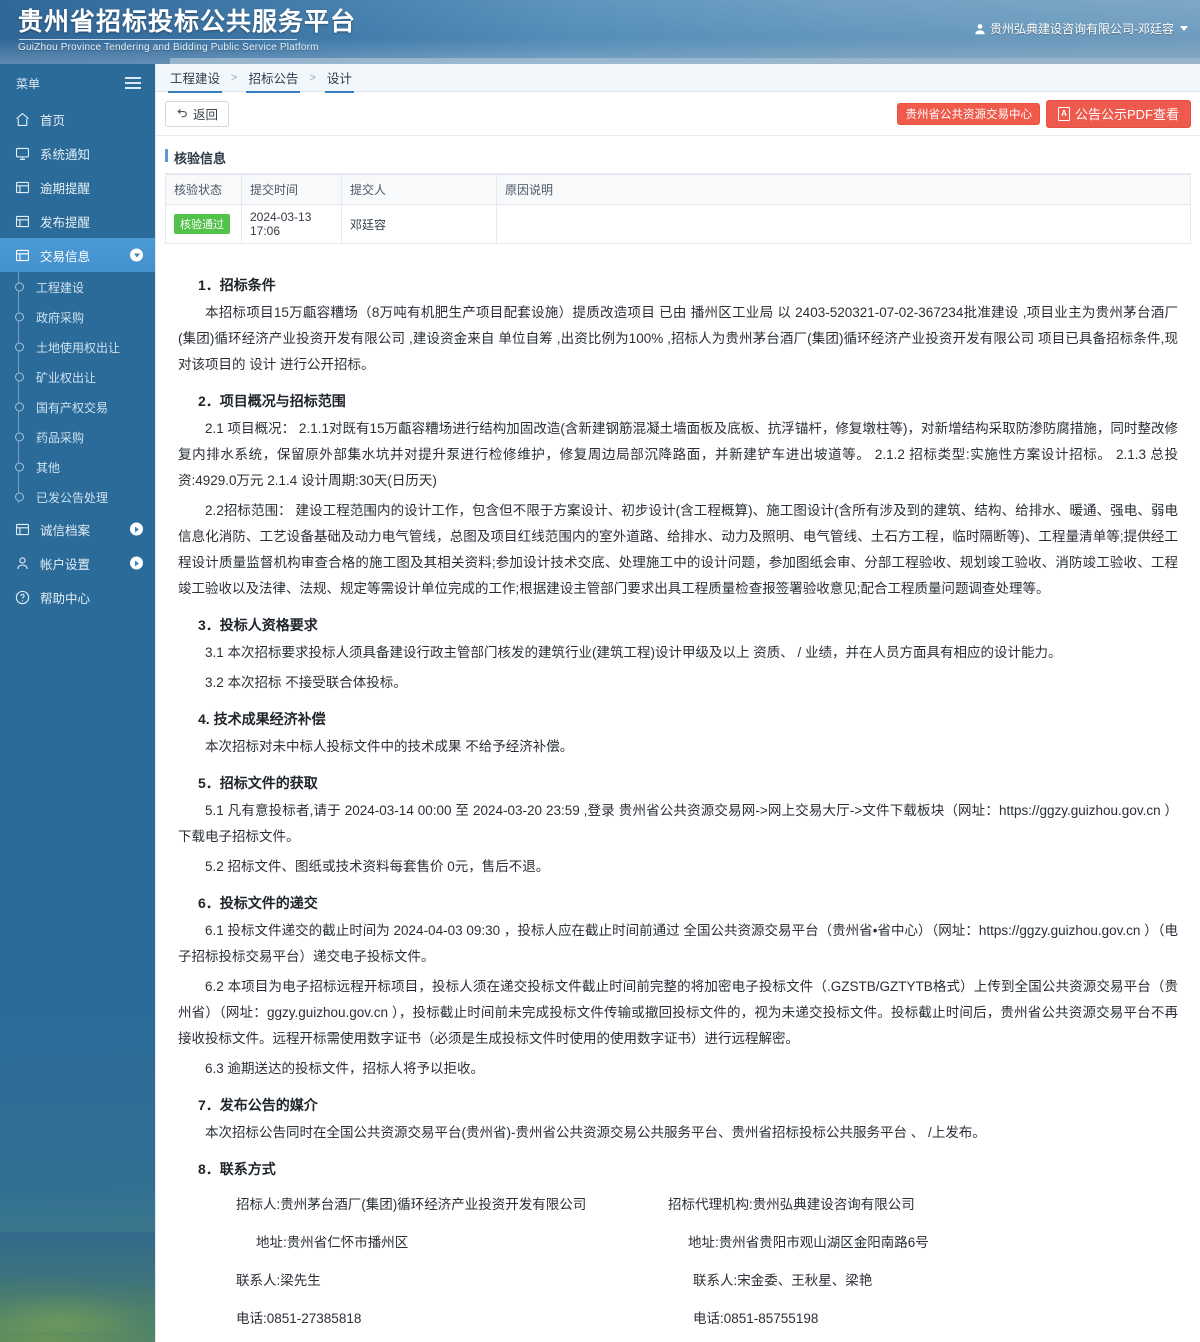 Image resolution: width=1200 pixels, height=1342 pixels. I want to click on sidebar-subitem-land-use-right: 土地使用权出让, so click(77, 347).